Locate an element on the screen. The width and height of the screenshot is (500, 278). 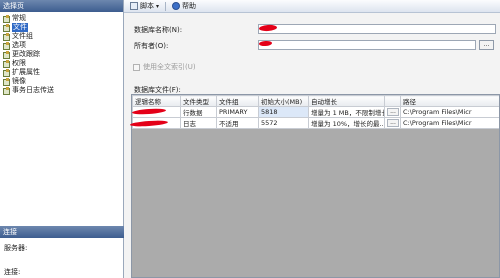
sidebar-item-files: 文件 is located at coordinates (61, 27).